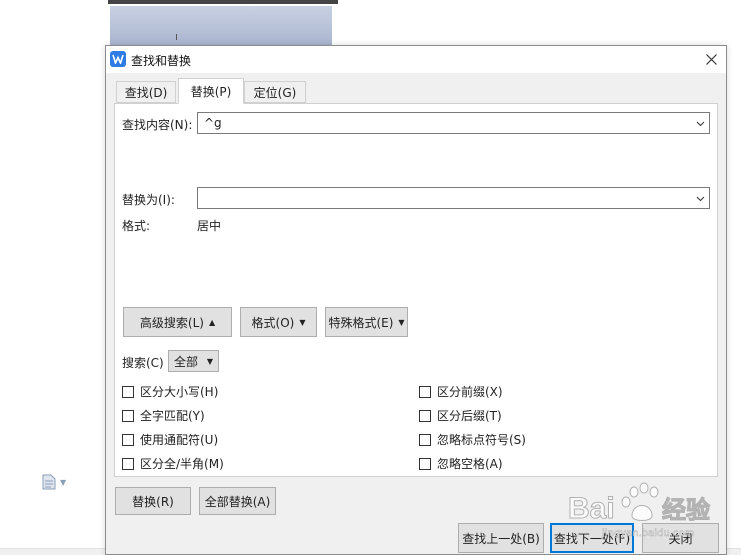 This screenshot has height=555, width=741. I want to click on checkbox-label: 全字匹配(Y), so click(172, 416).